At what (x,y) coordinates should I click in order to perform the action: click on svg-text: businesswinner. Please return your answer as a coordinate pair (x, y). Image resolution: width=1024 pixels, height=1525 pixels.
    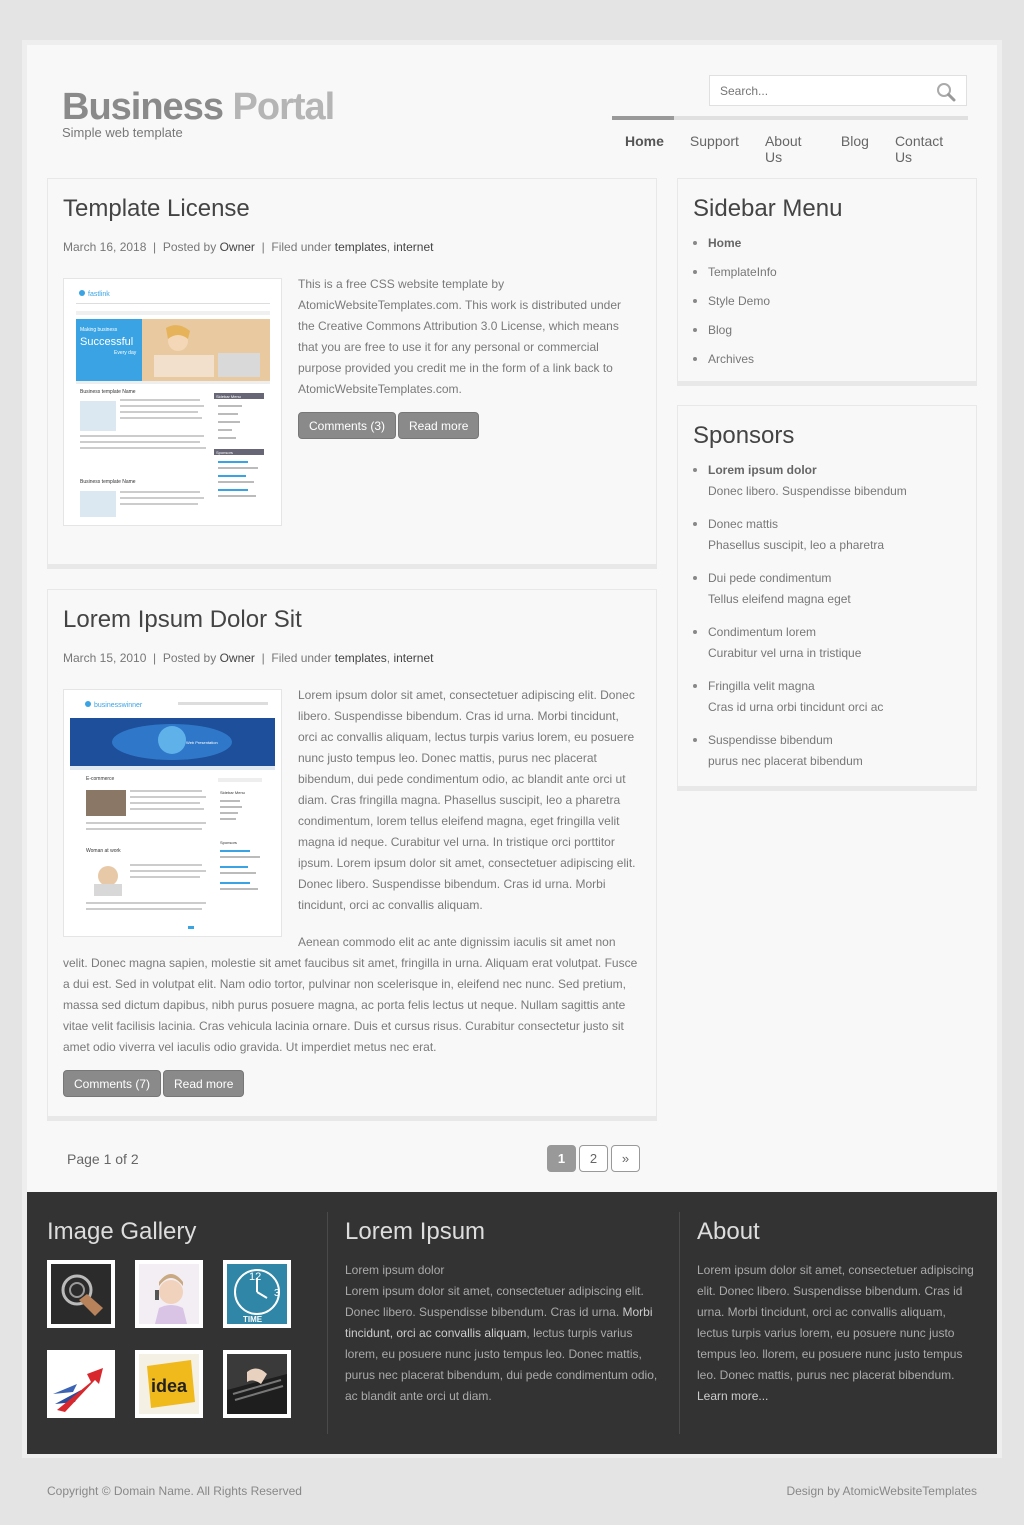
    Looking at the image, I should click on (118, 705).